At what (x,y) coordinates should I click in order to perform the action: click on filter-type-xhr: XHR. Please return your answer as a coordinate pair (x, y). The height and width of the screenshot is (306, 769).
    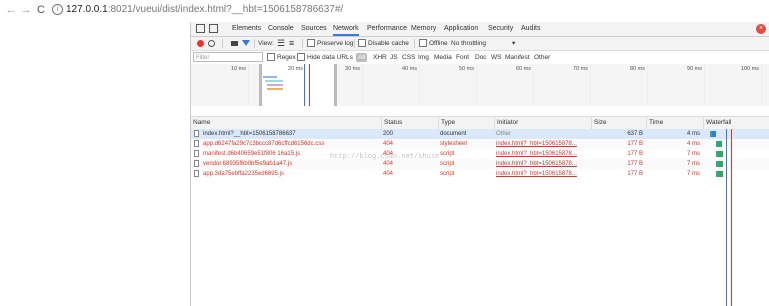
    Looking at the image, I should click on (380, 57).